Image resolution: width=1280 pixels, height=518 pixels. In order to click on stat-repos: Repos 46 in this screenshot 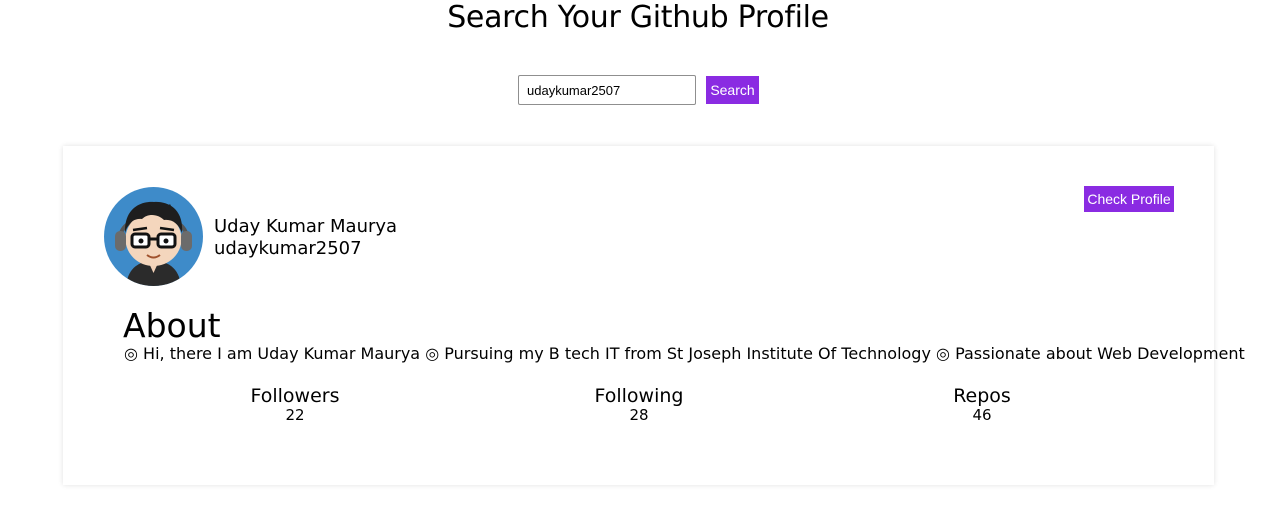, I will do `click(982, 404)`.